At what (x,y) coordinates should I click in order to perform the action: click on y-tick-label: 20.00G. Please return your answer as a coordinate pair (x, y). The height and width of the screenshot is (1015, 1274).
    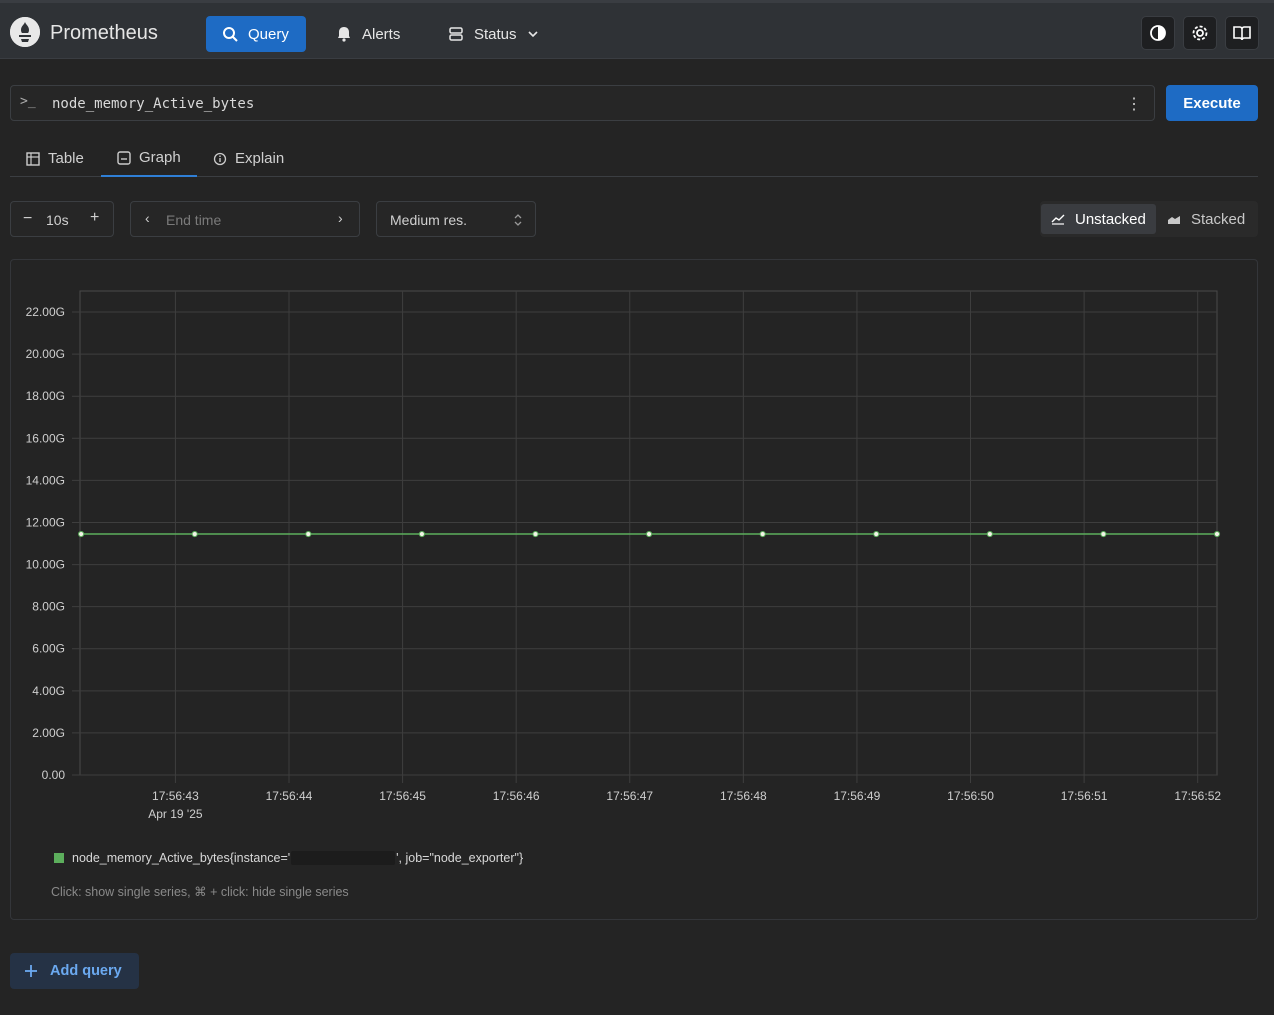
    Looking at the image, I should click on (45, 354).